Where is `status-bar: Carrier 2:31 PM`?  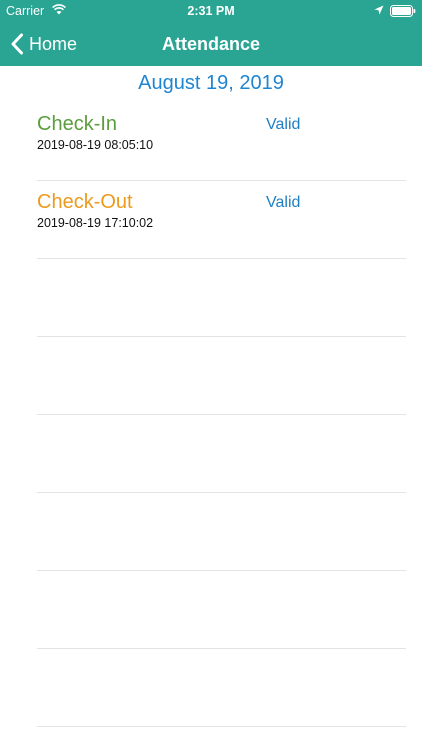
status-bar: Carrier 2:31 PM is located at coordinates (211, 11).